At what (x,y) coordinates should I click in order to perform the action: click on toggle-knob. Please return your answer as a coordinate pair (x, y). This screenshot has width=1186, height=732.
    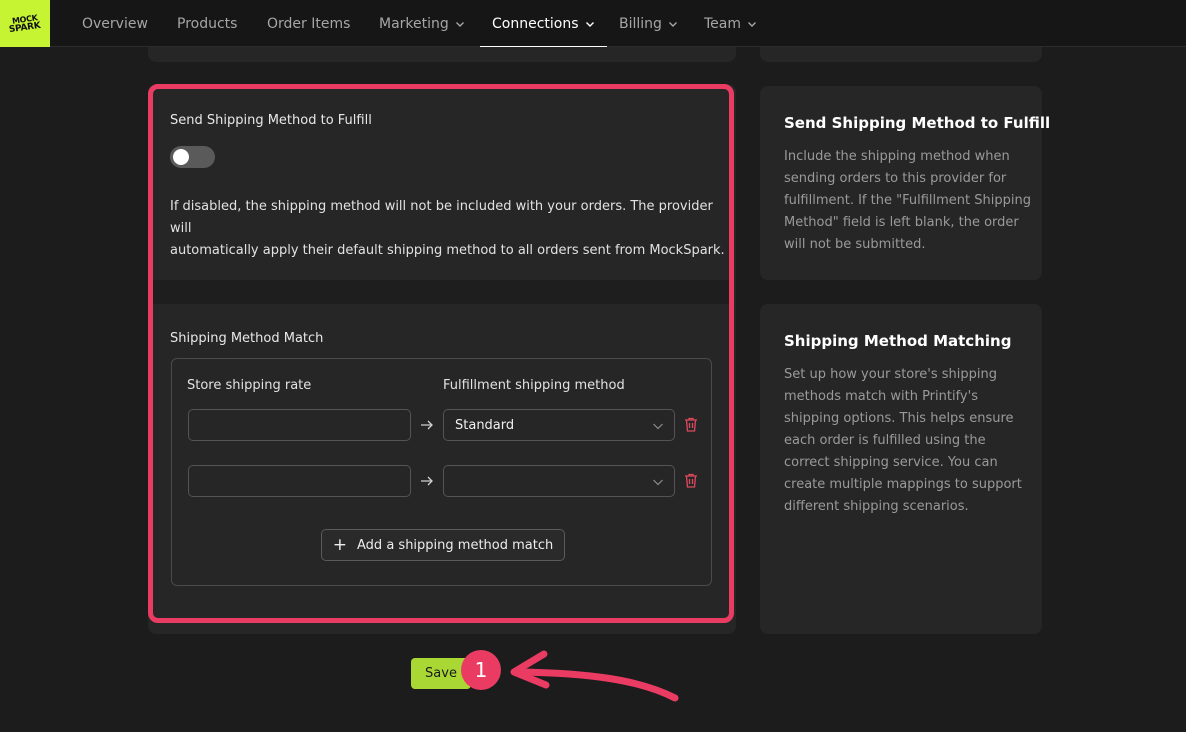
    Looking at the image, I should click on (181, 157).